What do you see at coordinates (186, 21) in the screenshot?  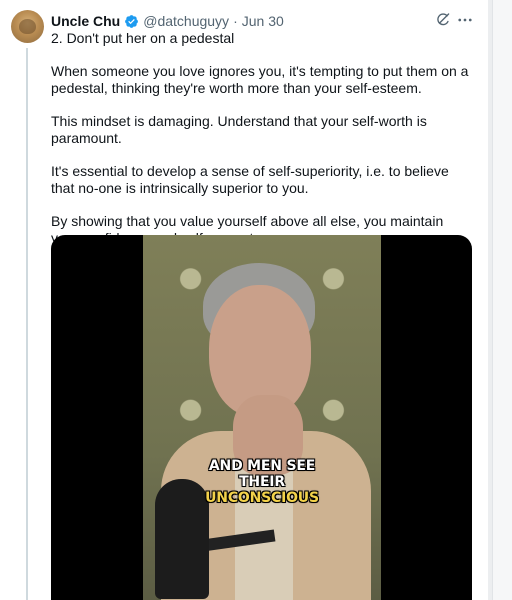 I see `author-handle: @datchuguyy` at bounding box center [186, 21].